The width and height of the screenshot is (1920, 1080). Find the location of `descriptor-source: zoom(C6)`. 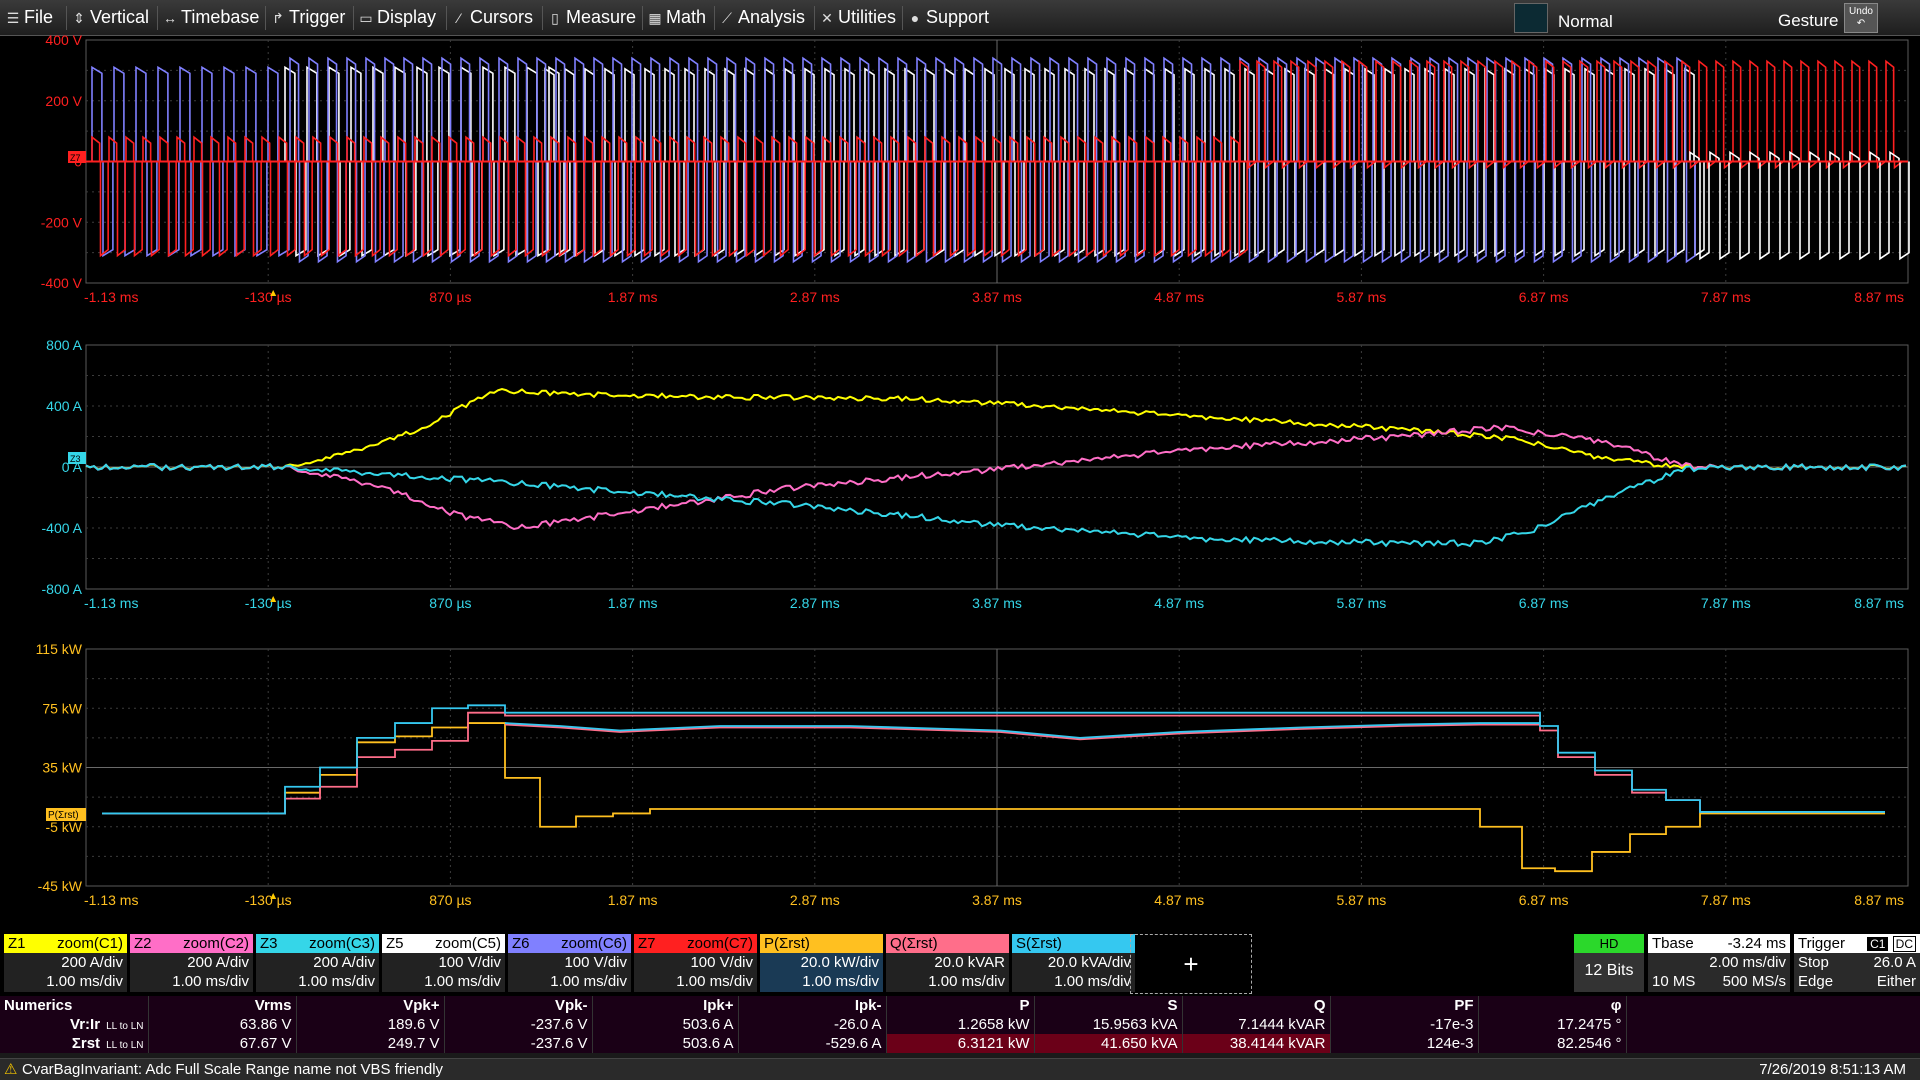

descriptor-source: zoom(C6) is located at coordinates (594, 943).